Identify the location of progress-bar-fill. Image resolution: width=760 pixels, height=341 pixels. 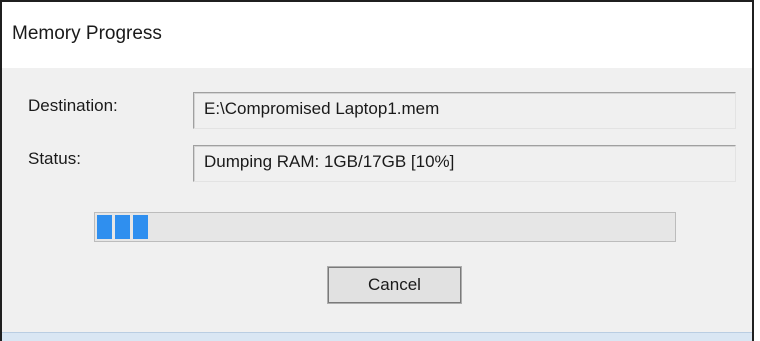
(126, 227).